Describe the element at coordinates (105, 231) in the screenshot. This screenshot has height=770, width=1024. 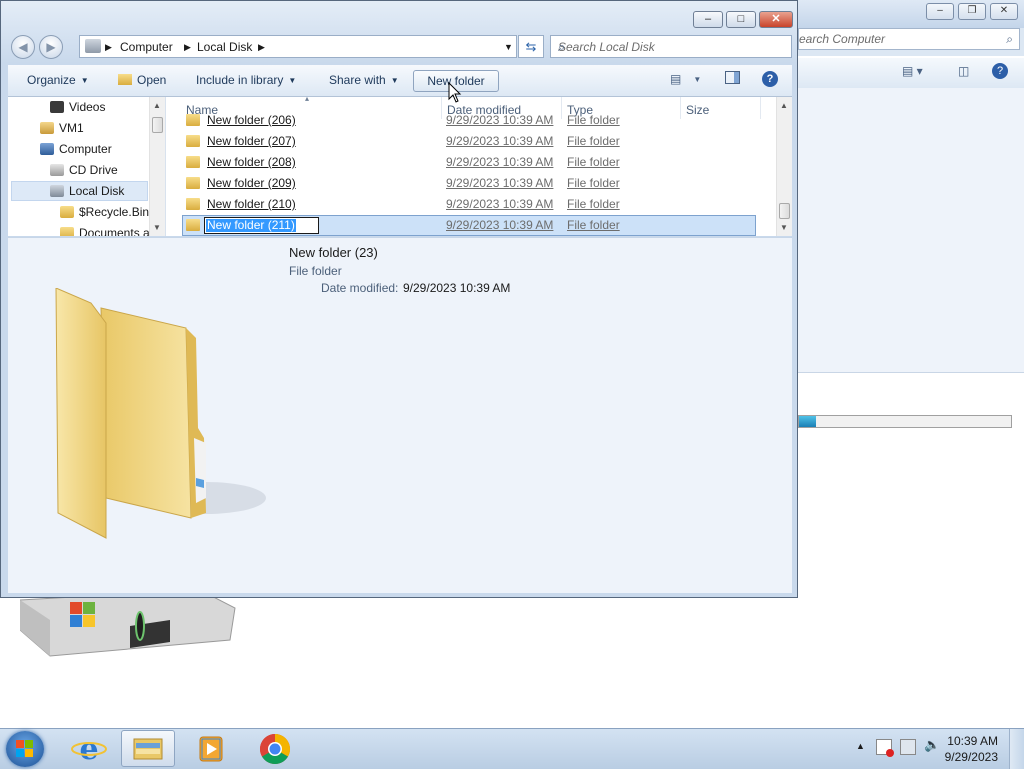
I see `nav-item-documents: Documents a` at that location.